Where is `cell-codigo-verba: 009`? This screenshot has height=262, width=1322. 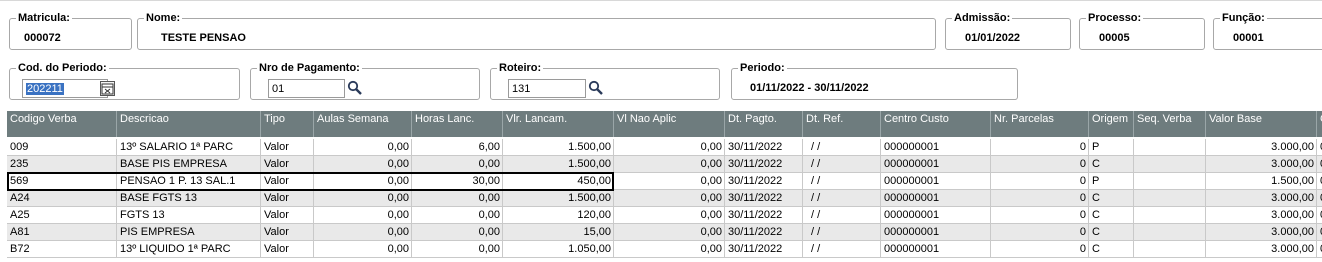 cell-codigo-verba: 009 is located at coordinates (62, 147).